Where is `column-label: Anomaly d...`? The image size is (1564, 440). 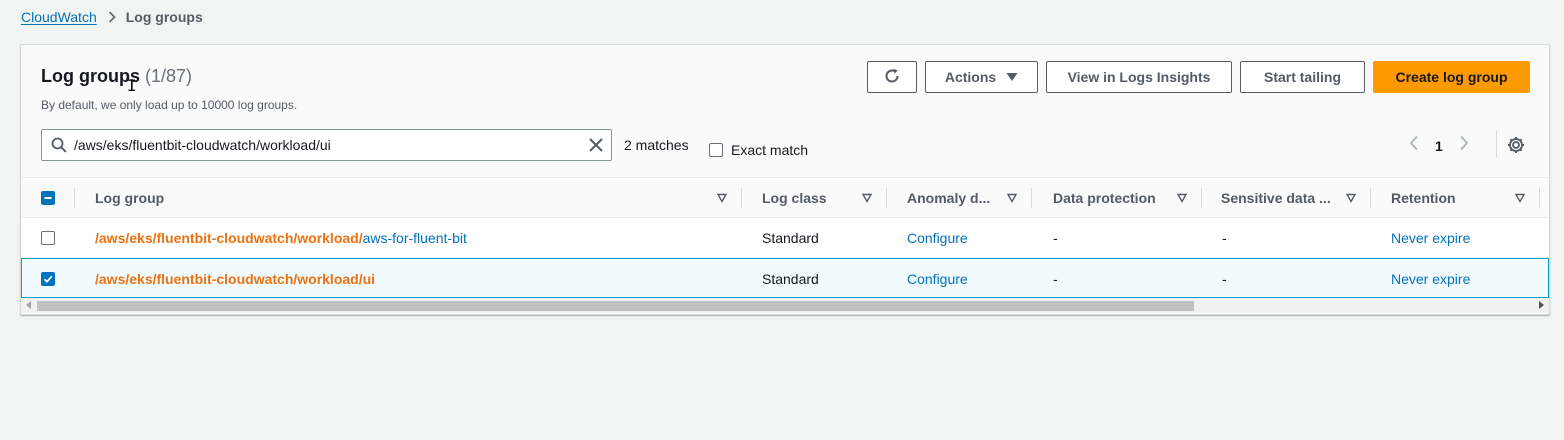 column-label: Anomaly d... is located at coordinates (949, 198).